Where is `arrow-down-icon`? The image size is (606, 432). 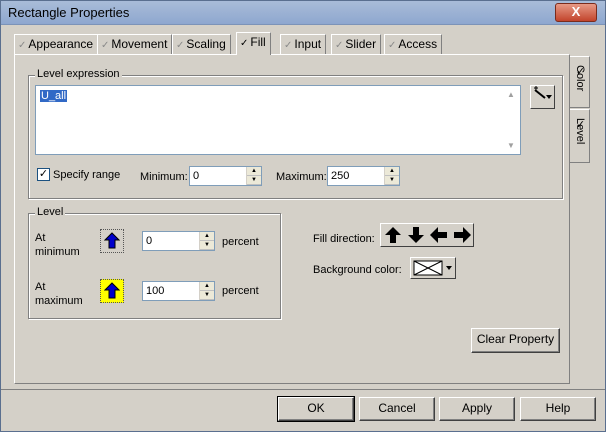
arrow-down-icon is located at coordinates (416, 235).